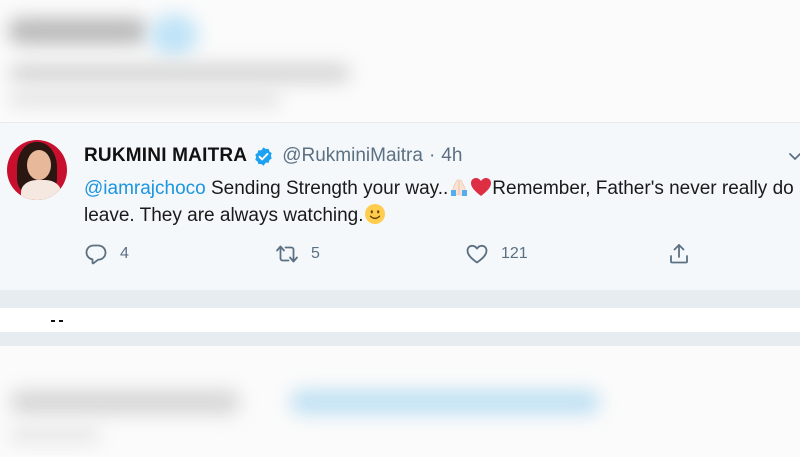 This screenshot has height=457, width=800. What do you see at coordinates (263, 156) in the screenshot?
I see `verified-badge-icon` at bounding box center [263, 156].